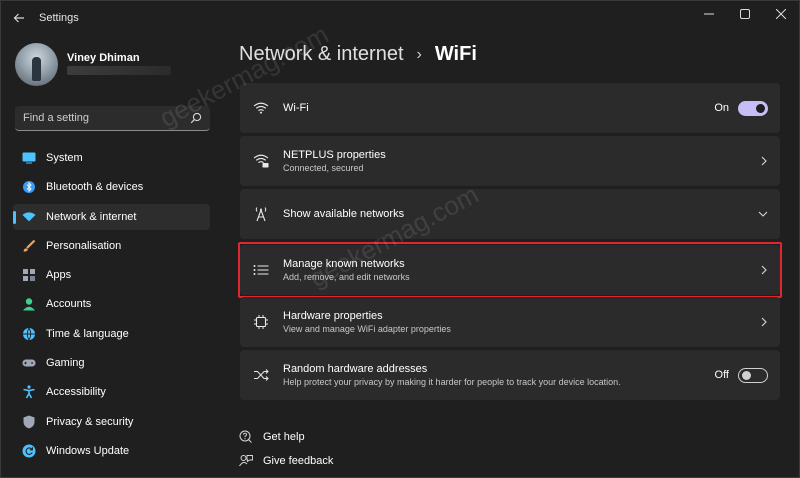  I want to click on sidebar-item-system: System, so click(111, 158).